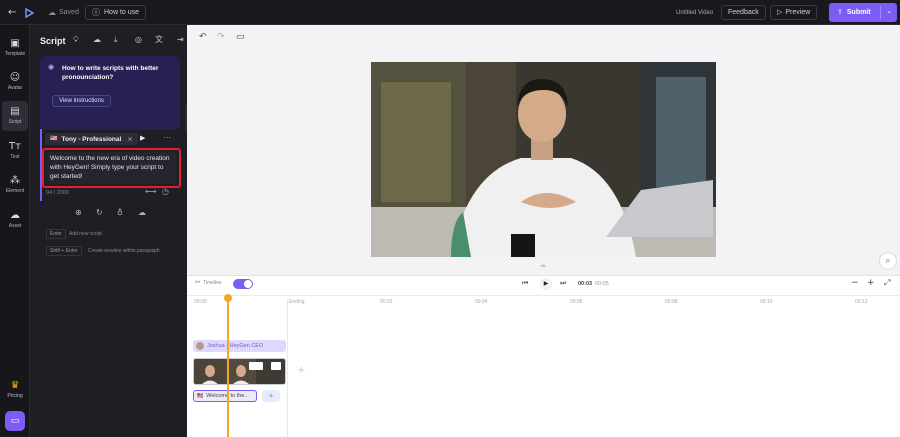  Describe the element at coordinates (481, 302) in the screenshot. I see `ruler-tick-2: 00:04` at that location.